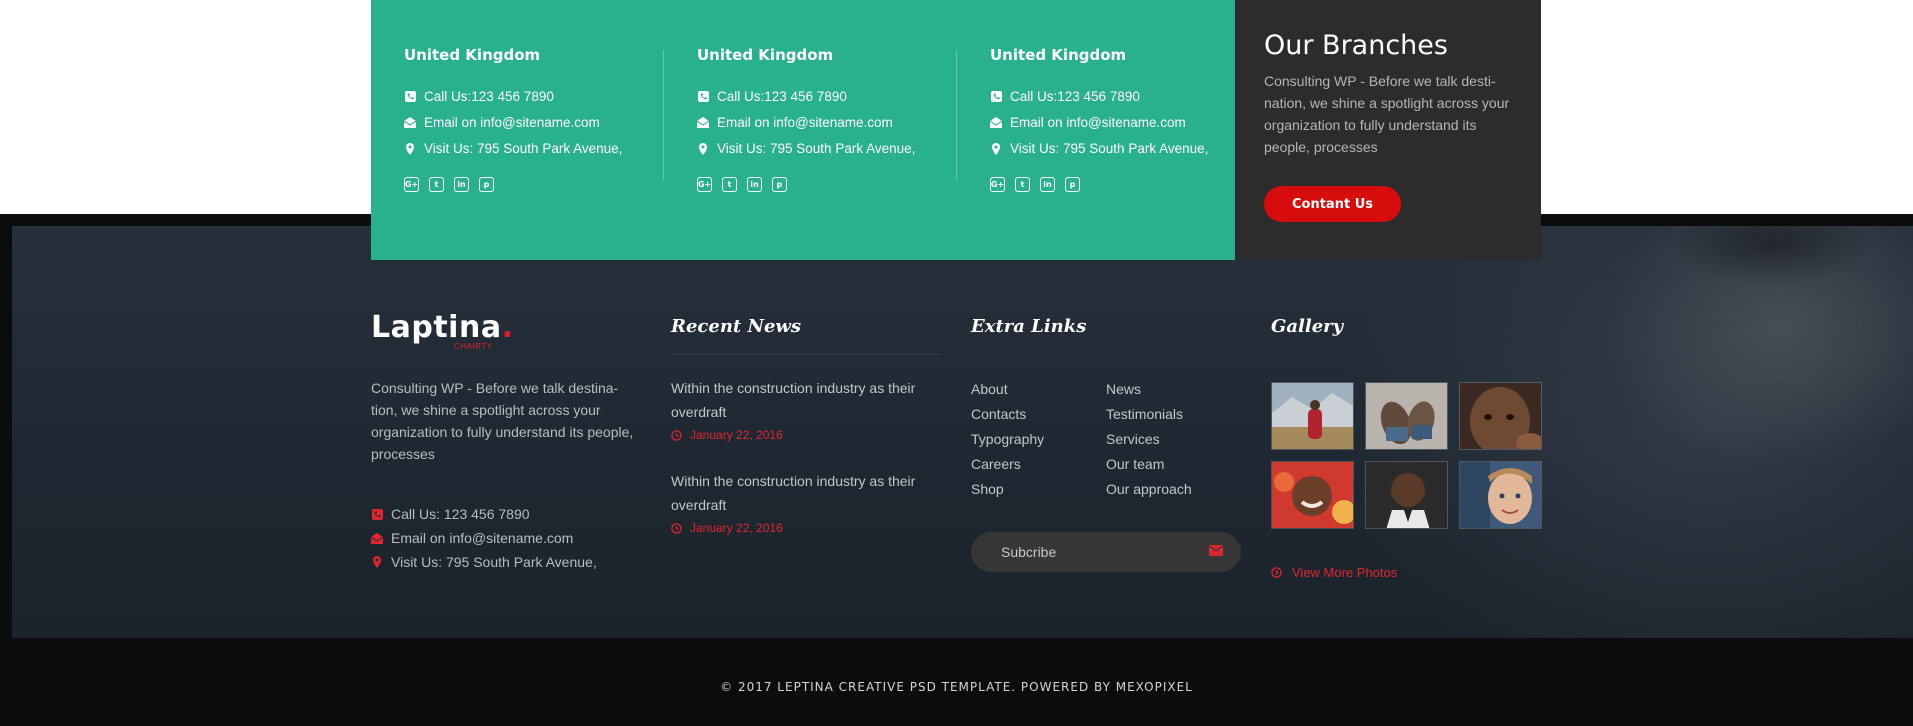  Describe the element at coordinates (806, 435) in the screenshot. I see `news-date: January 22, 2016` at that location.